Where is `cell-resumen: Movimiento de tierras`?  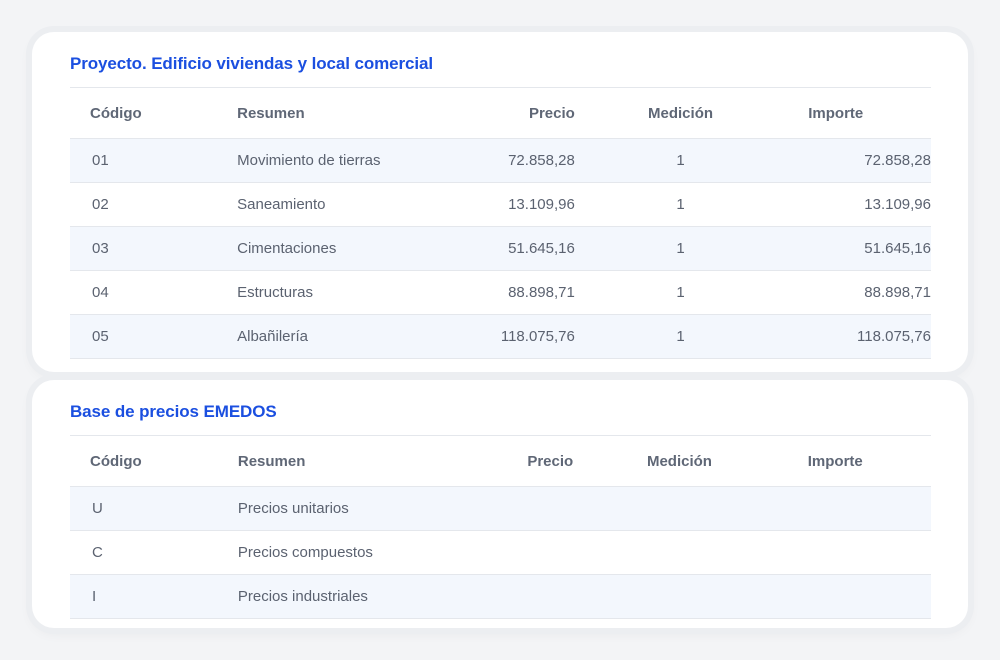 cell-resumen: Movimiento de tierras is located at coordinates (365, 160).